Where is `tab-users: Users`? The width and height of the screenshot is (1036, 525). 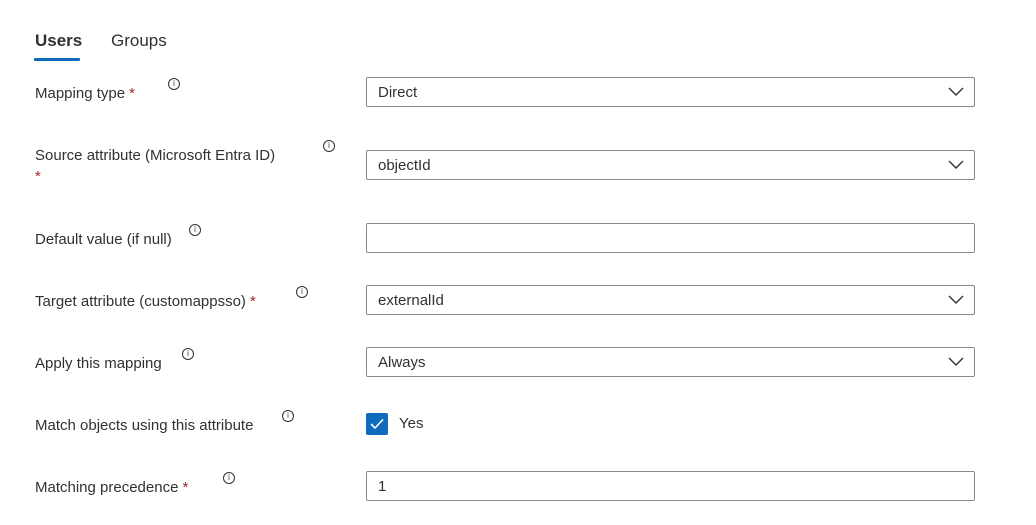 tab-users: Users is located at coordinates (58, 41).